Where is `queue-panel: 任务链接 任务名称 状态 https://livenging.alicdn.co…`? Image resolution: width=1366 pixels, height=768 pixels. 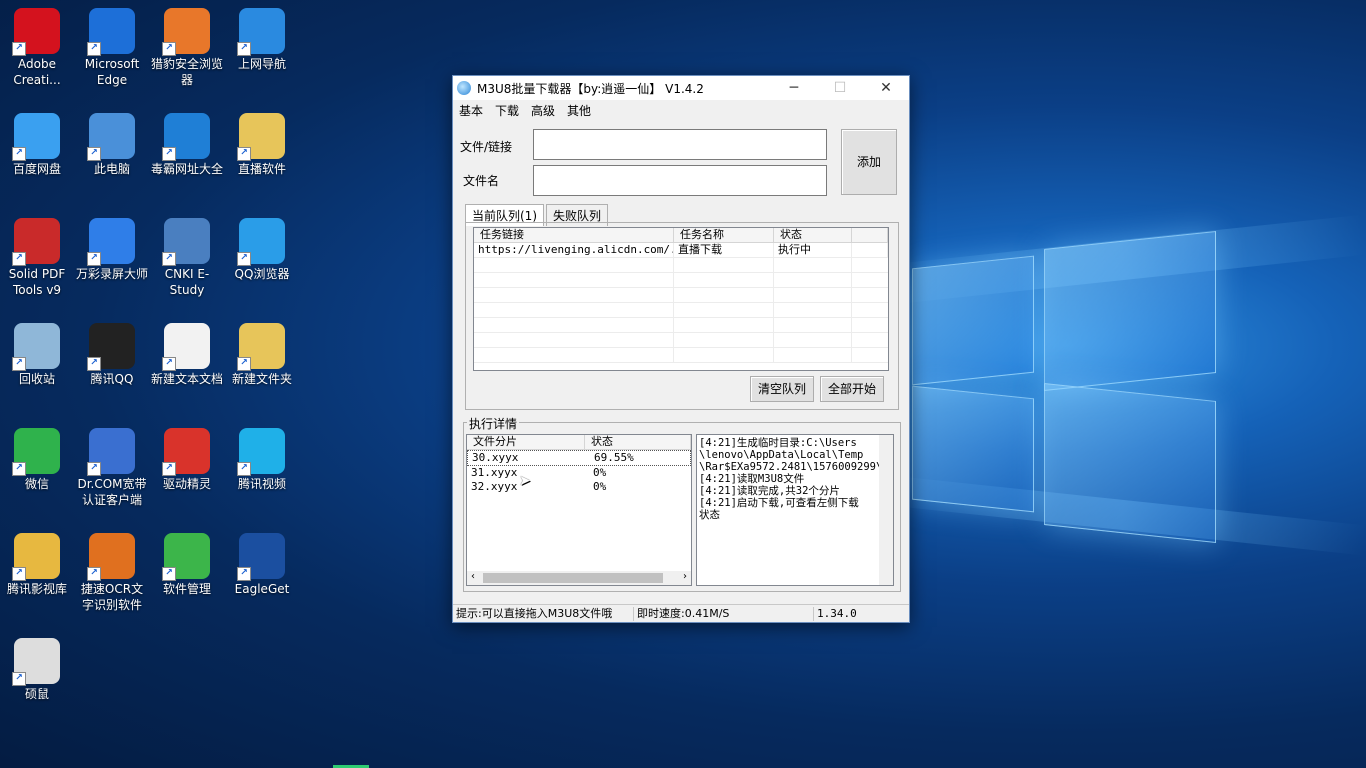
queue-panel: 任务链接 任务名称 状态 https://livenging.alicdn.co… is located at coordinates (682, 316).